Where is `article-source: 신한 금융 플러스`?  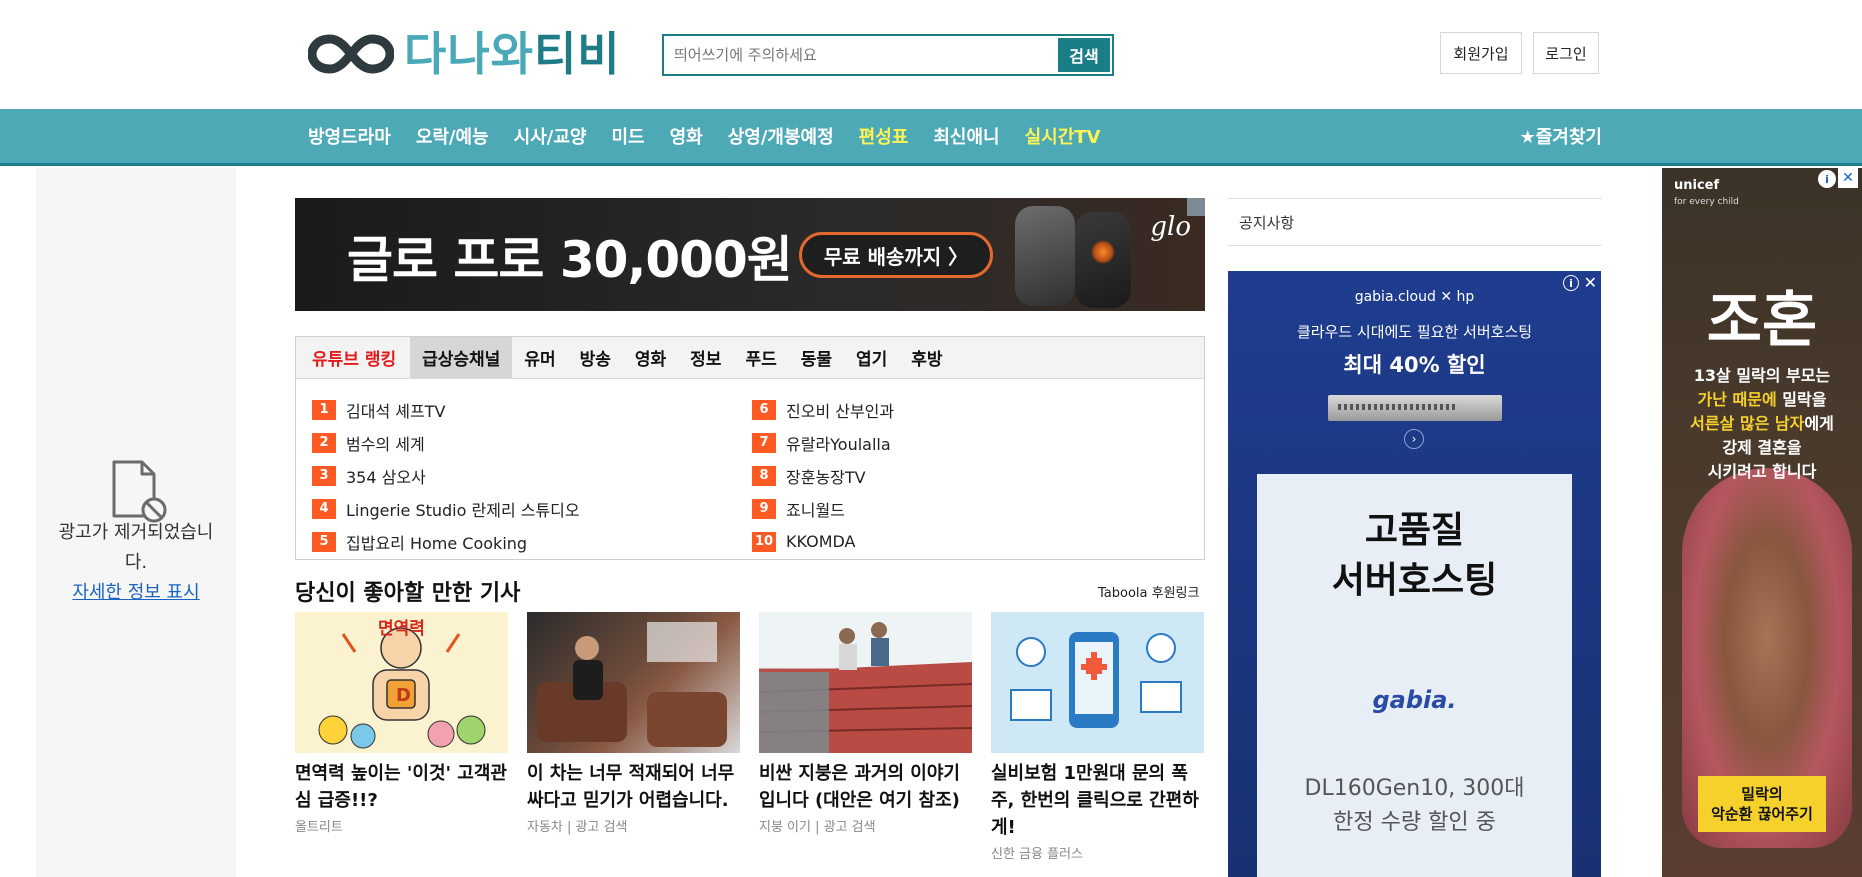
article-source: 신한 금융 플러스 is located at coordinates (1037, 854).